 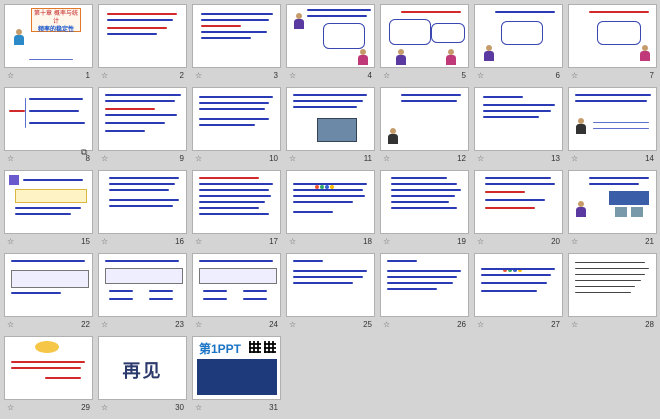 I want to click on slide-number: 11, so click(x=367, y=158).